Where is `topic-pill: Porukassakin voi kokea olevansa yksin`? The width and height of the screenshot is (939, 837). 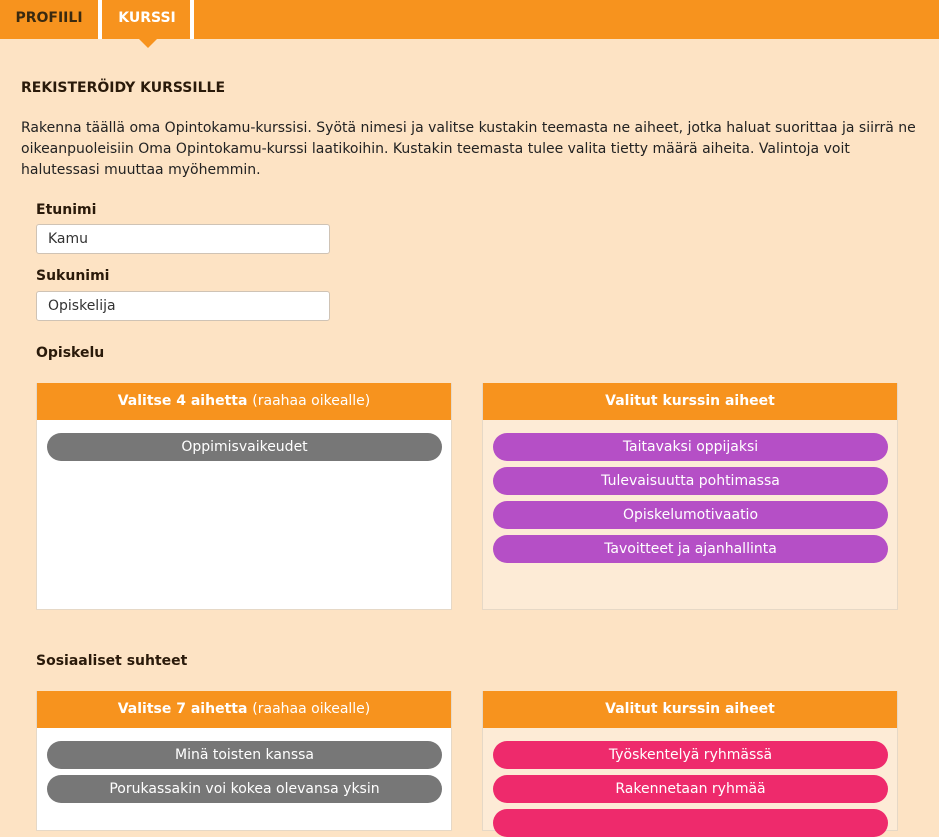
topic-pill: Porukassakin voi kokea olevansa yksin is located at coordinates (244, 789).